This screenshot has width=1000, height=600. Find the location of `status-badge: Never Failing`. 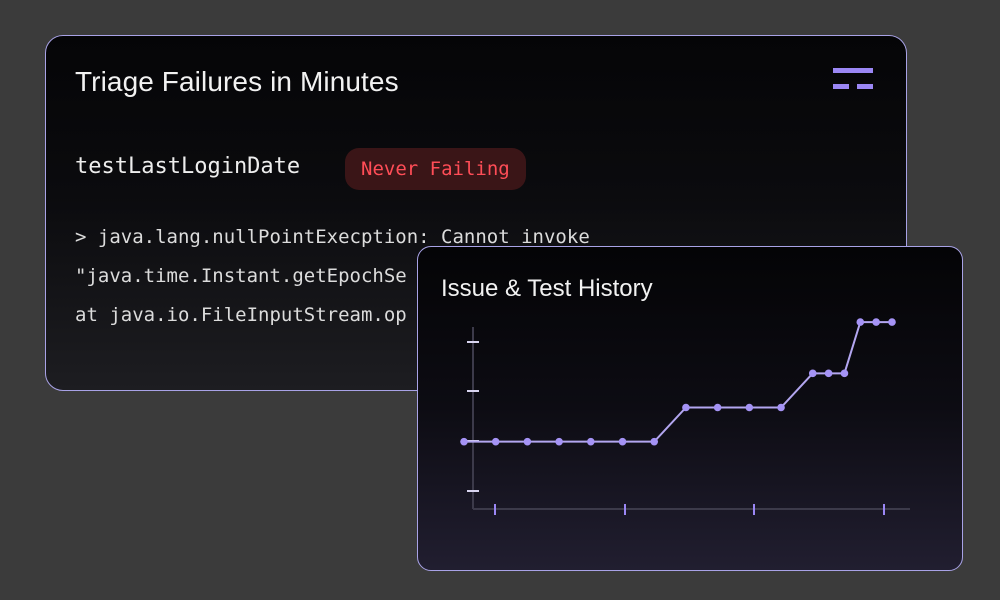

status-badge: Never Failing is located at coordinates (435, 169).